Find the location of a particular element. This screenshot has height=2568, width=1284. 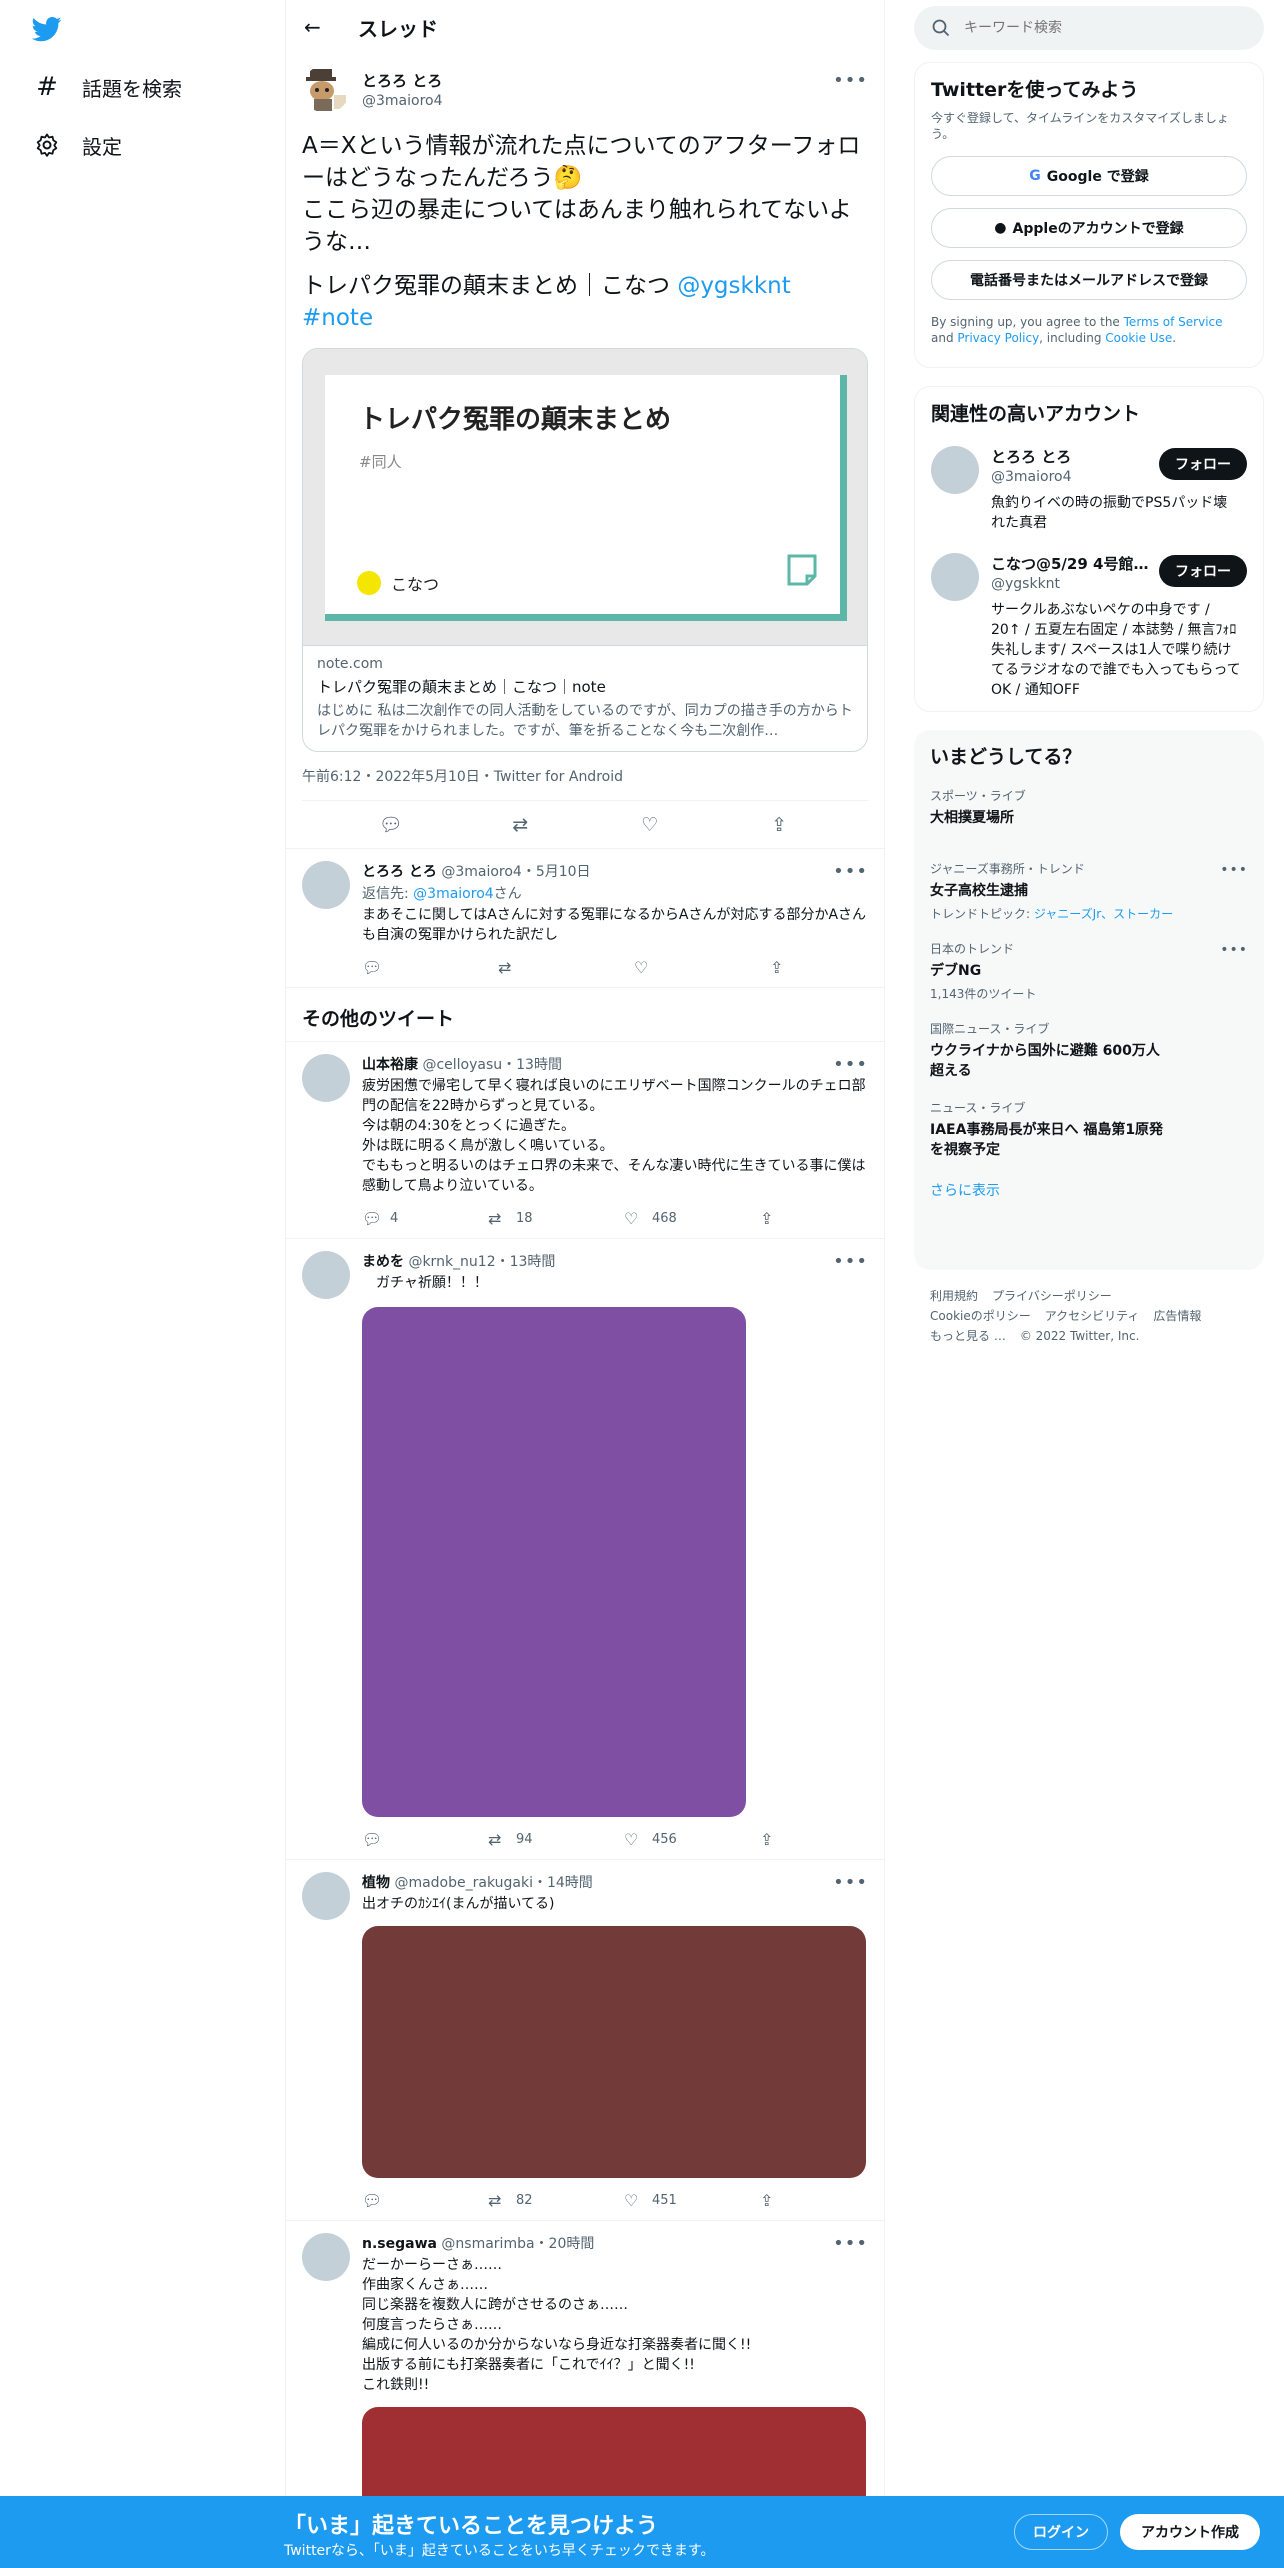

privacy-link: Privacy Policy is located at coordinates (998, 338).